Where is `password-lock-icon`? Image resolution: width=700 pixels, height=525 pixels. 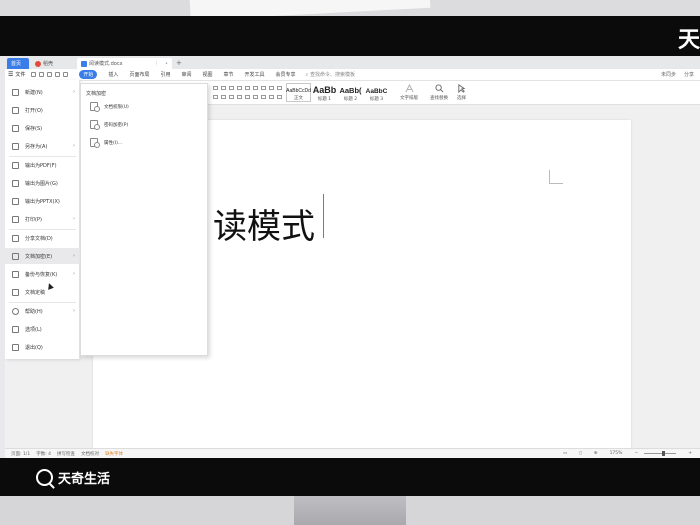
password-lock-icon is located at coordinates (95, 125).